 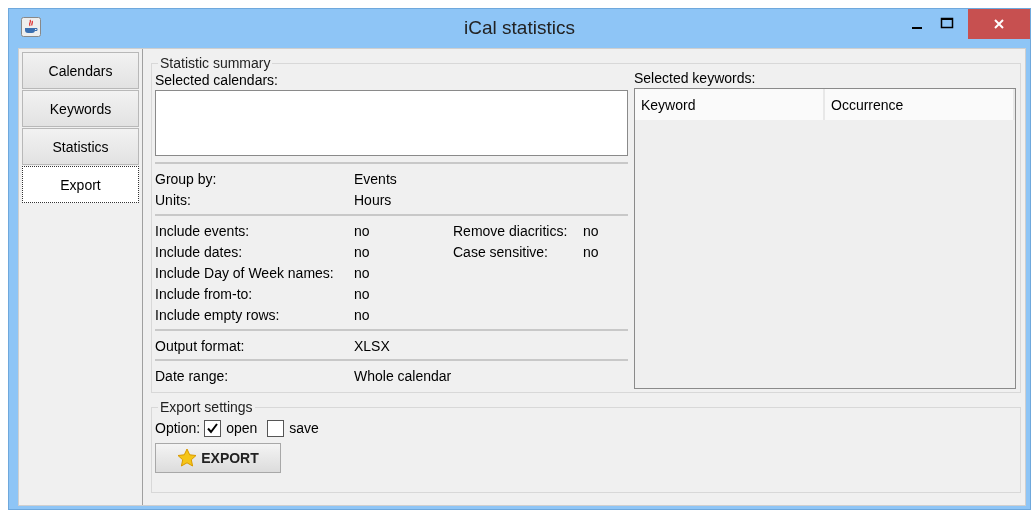 I want to click on calendar-list, so click(x=391, y=123).